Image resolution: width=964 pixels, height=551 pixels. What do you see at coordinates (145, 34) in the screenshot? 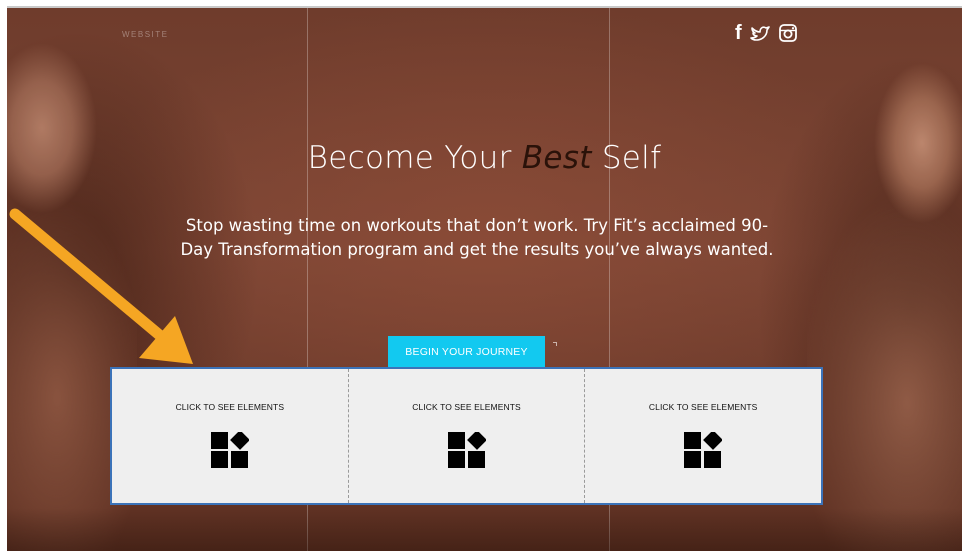
I see `site-logo: WEBSITE` at bounding box center [145, 34].